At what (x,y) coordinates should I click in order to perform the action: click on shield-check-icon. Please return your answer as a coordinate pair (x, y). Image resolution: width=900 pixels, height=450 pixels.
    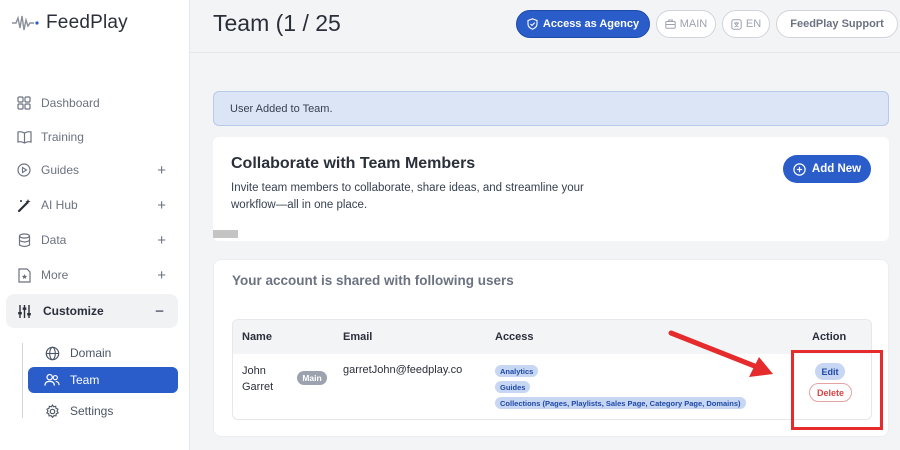
    Looking at the image, I should click on (532, 24).